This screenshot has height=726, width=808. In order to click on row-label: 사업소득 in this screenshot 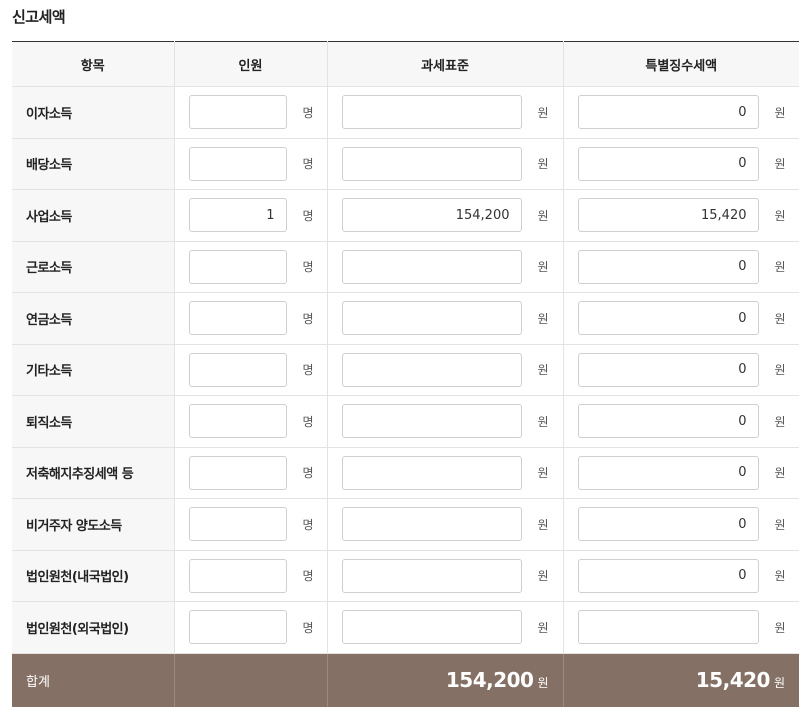, I will do `click(93, 215)`.